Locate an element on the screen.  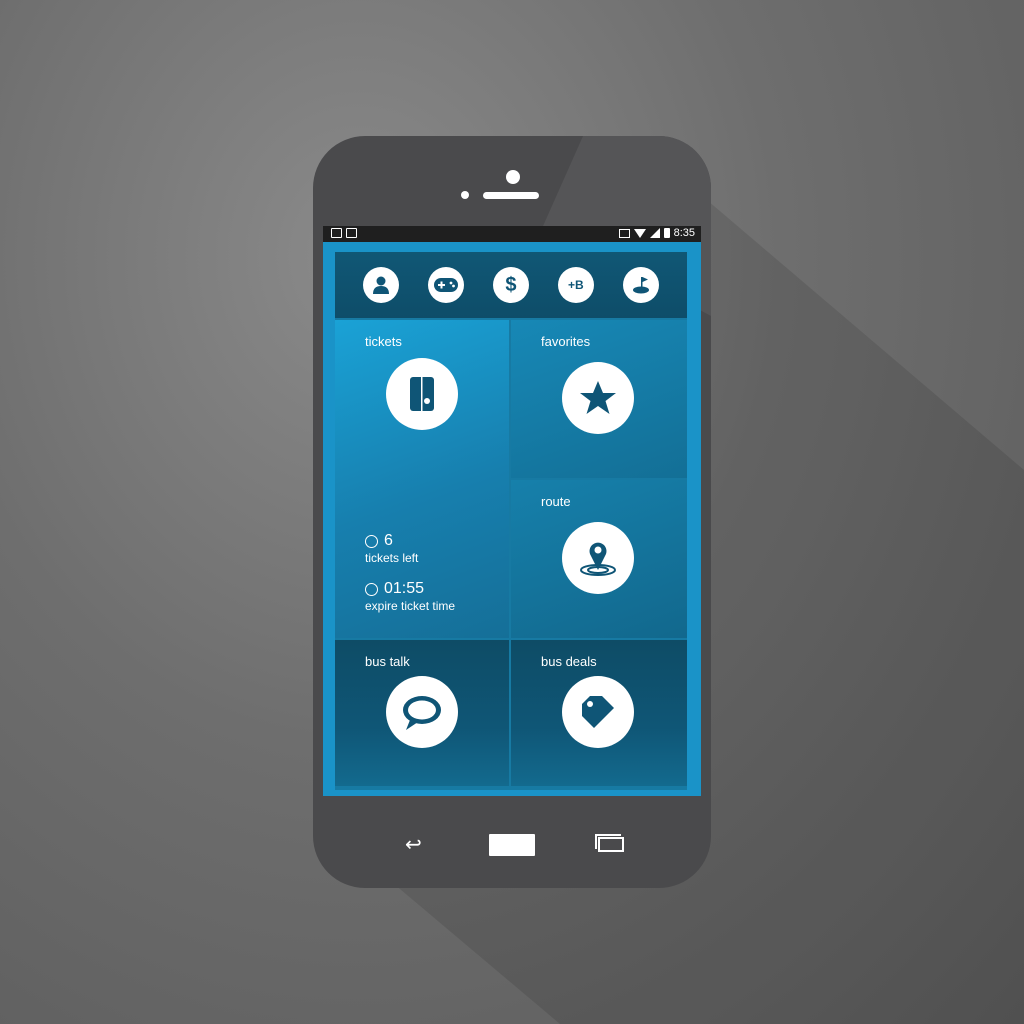
signal-icon is located at coordinates (654, 233).